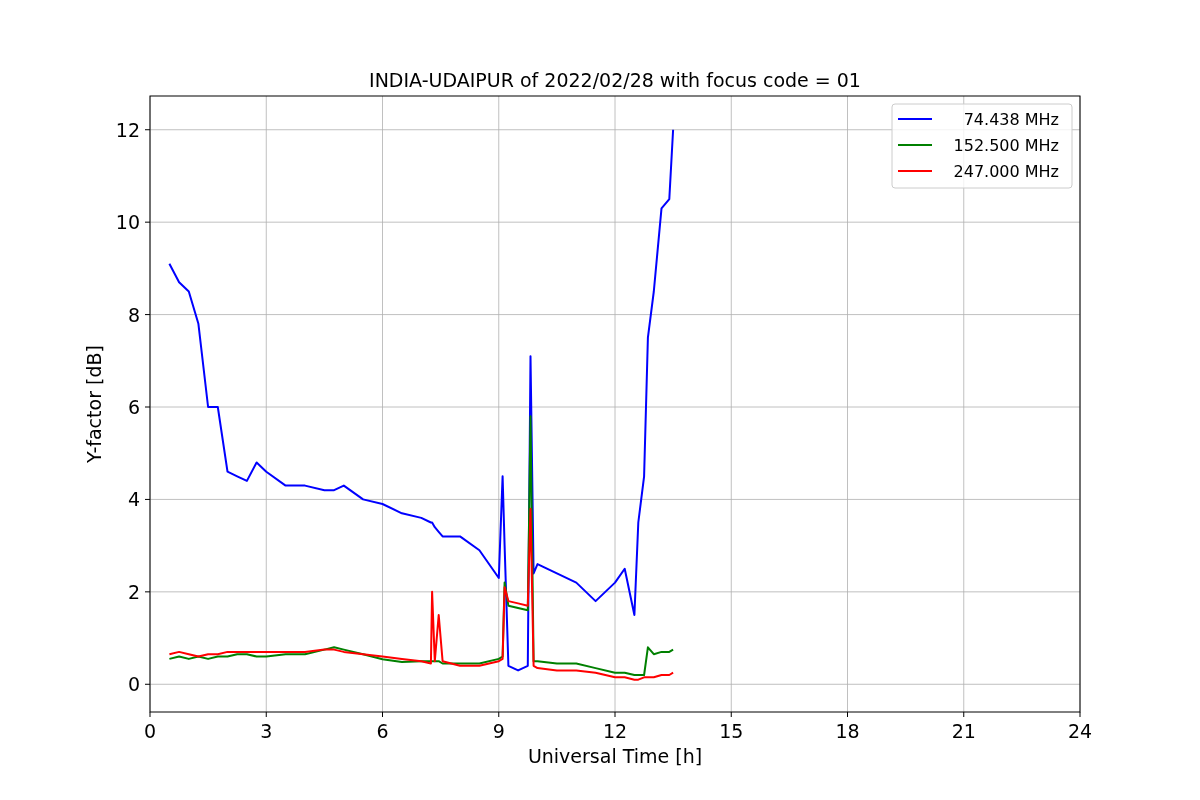 This screenshot has height=800, width=1200. What do you see at coordinates (731, 731) in the screenshot?
I see `tick-label: 15` at bounding box center [731, 731].